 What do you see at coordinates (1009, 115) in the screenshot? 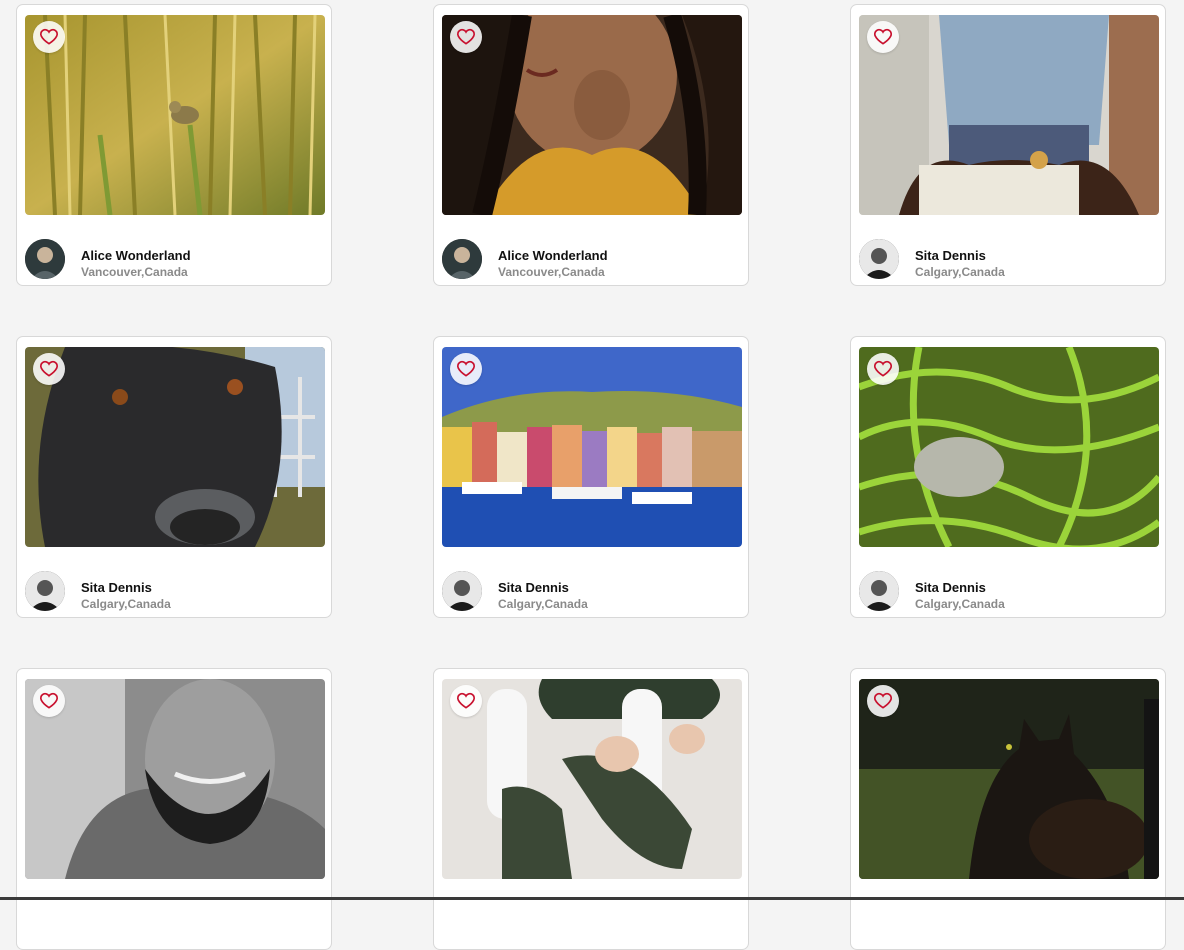
I see `photo-man-denim-shirt` at bounding box center [1009, 115].